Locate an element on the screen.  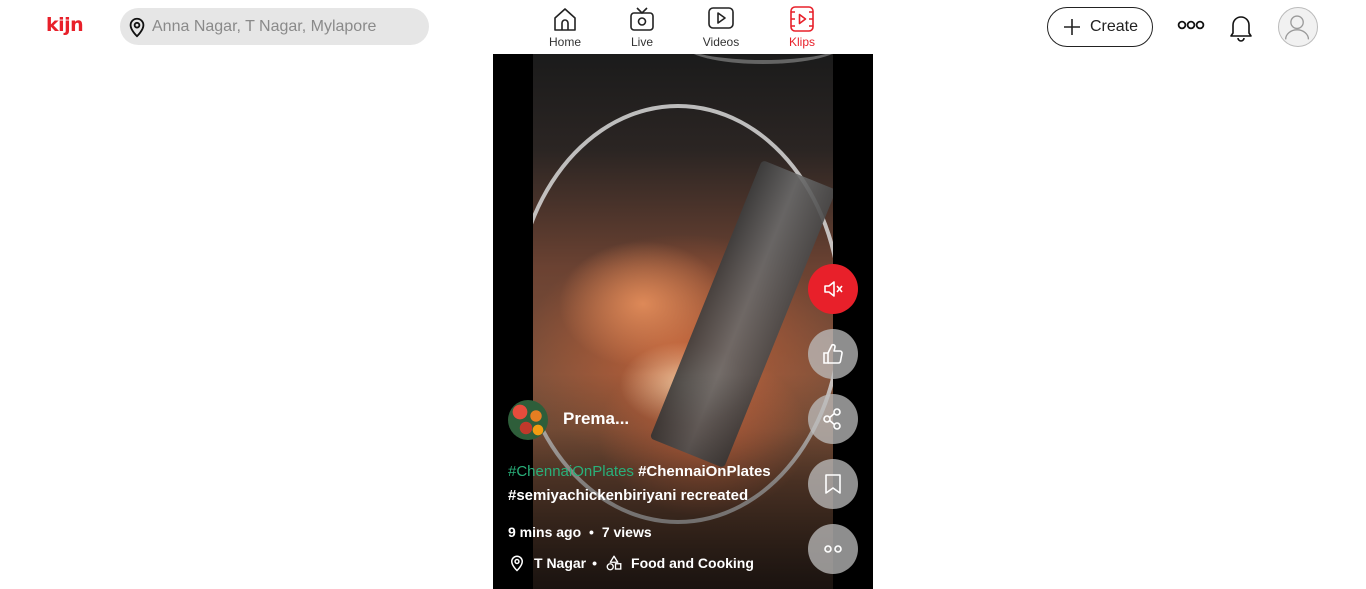
like-button is located at coordinates (833, 354).